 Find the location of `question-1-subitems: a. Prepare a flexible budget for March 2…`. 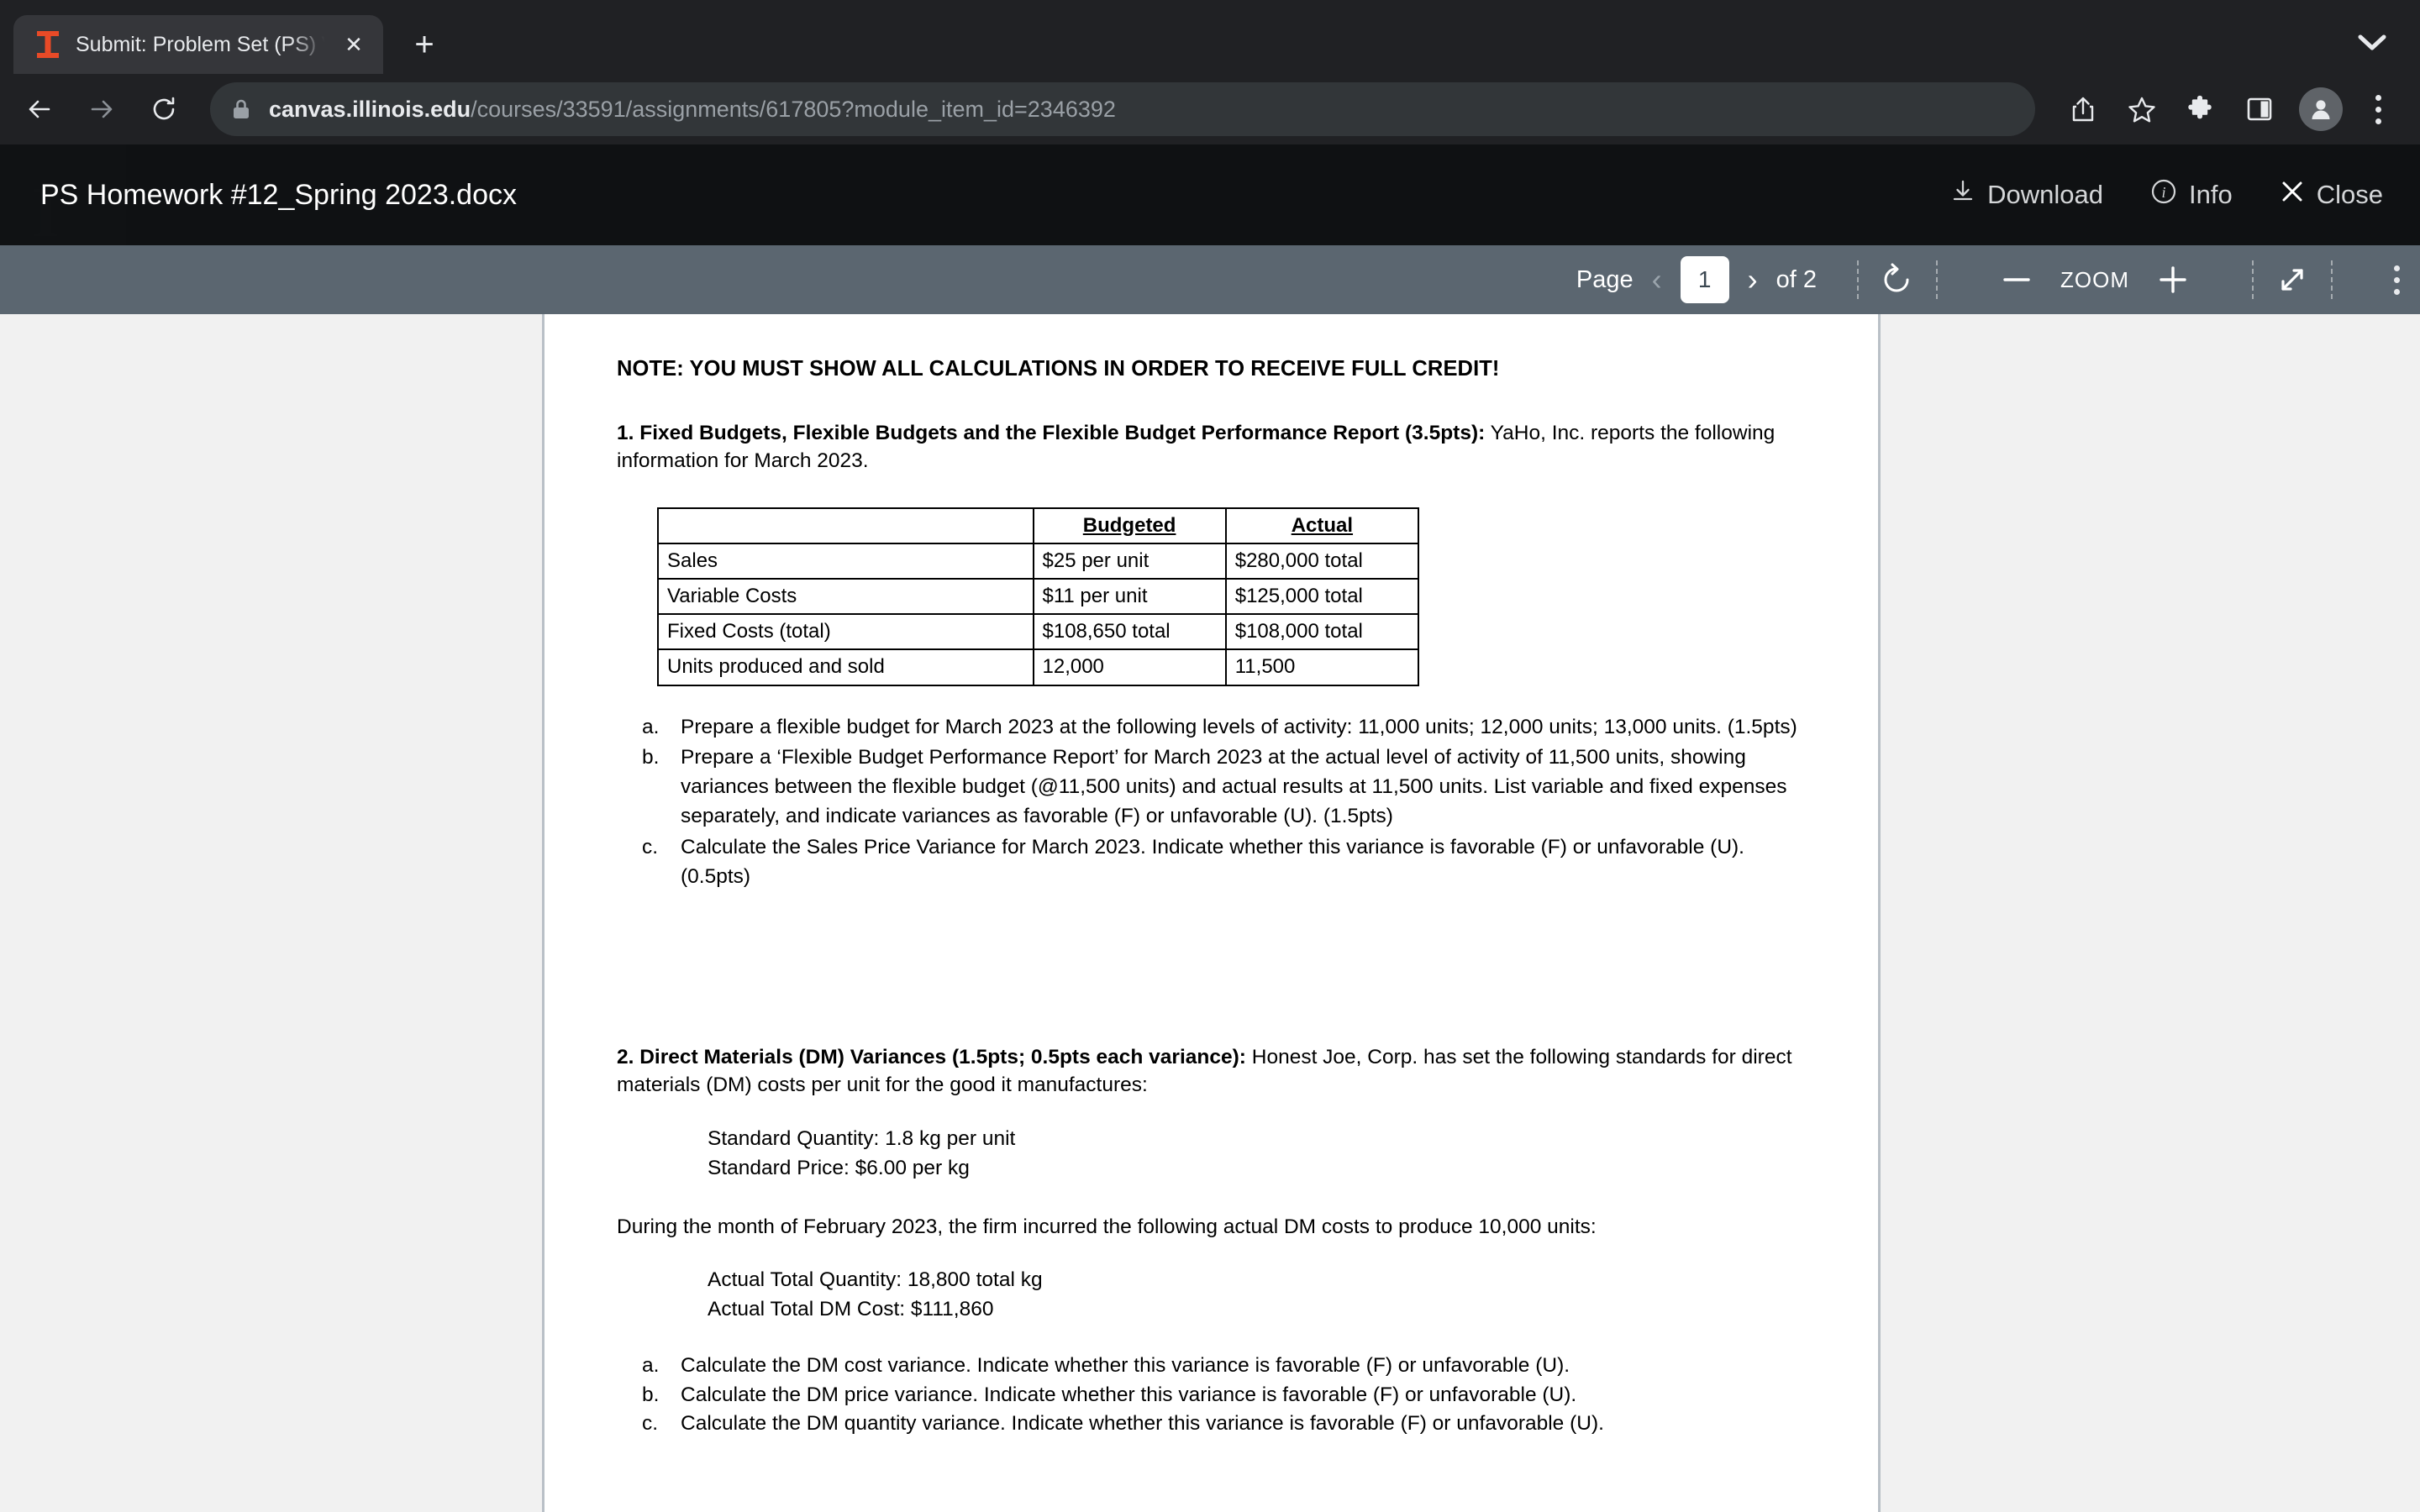

question-1-subitems: a. Prepare a flexible budget for March 2… is located at coordinates (1211, 802).